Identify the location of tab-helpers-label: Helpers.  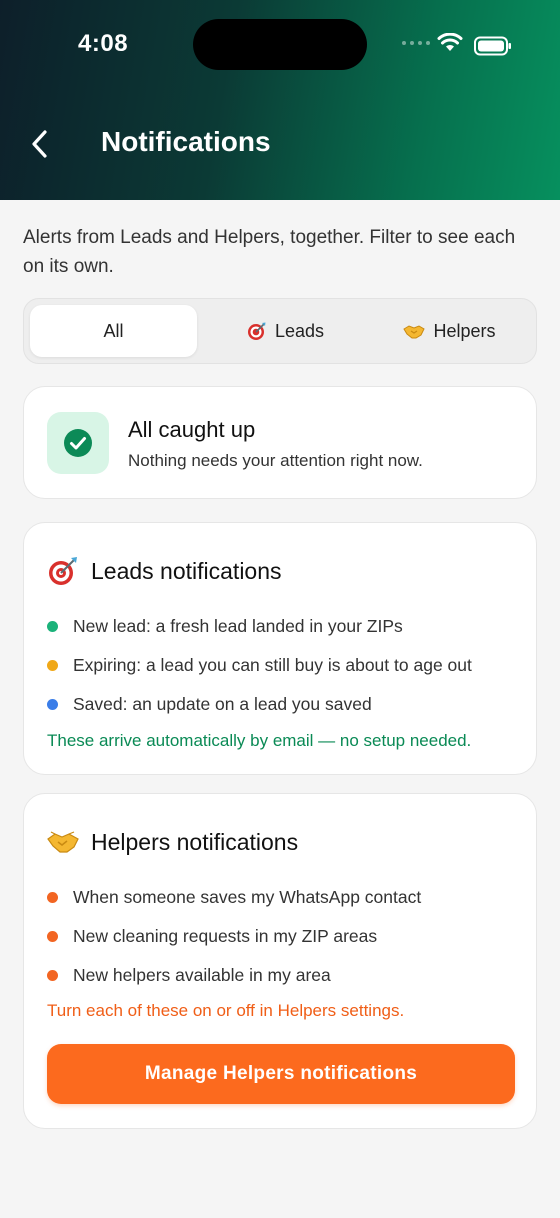
(464, 330).